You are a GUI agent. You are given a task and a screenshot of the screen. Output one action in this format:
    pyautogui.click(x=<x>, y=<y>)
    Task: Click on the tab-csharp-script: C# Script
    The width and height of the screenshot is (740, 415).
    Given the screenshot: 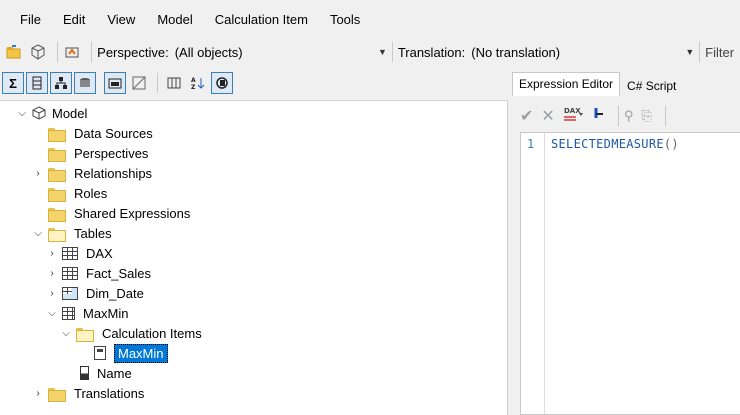 What is the action you would take?
    pyautogui.click(x=652, y=85)
    